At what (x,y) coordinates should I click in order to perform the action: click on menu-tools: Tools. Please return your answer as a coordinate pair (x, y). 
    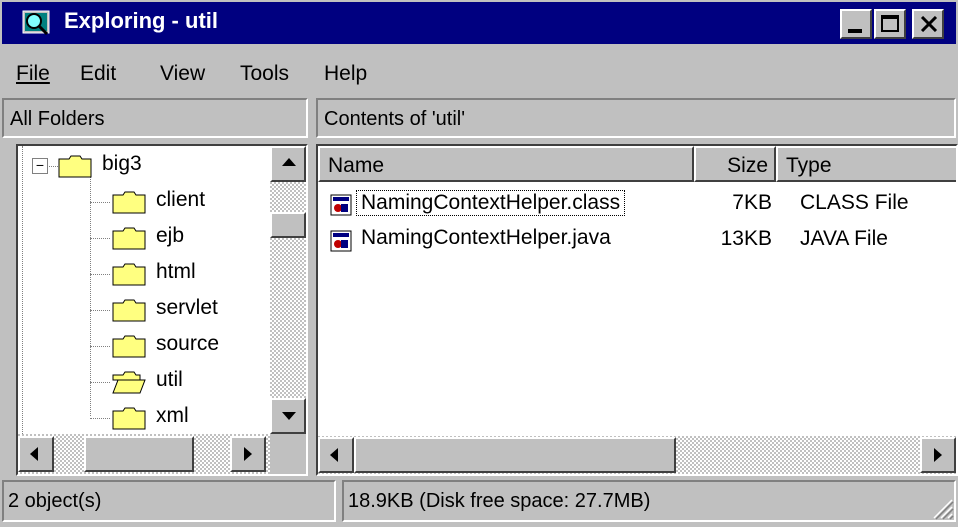
    Looking at the image, I should click on (264, 74).